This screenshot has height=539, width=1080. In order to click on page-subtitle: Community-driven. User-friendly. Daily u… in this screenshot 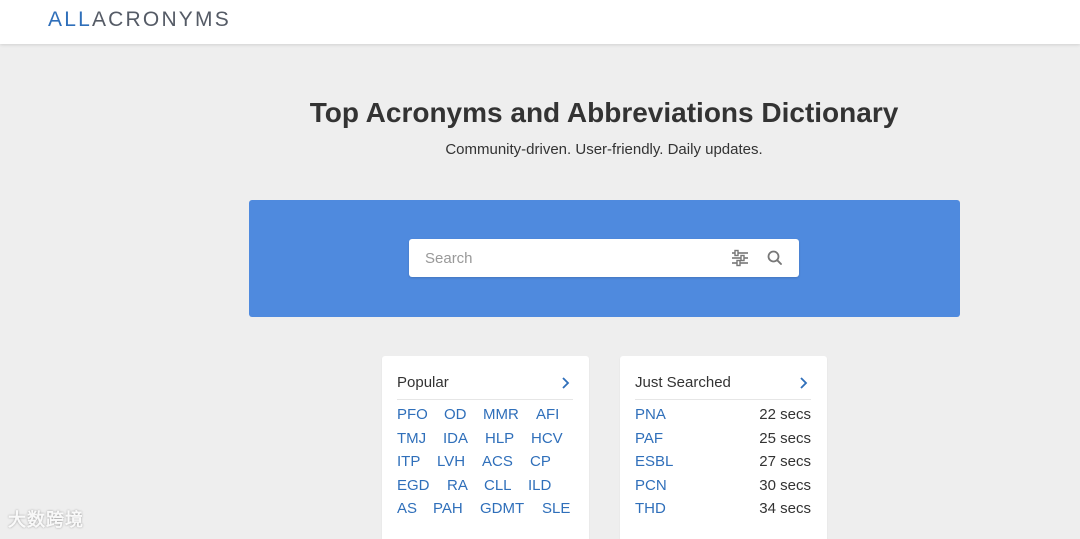, I will do `click(604, 149)`.